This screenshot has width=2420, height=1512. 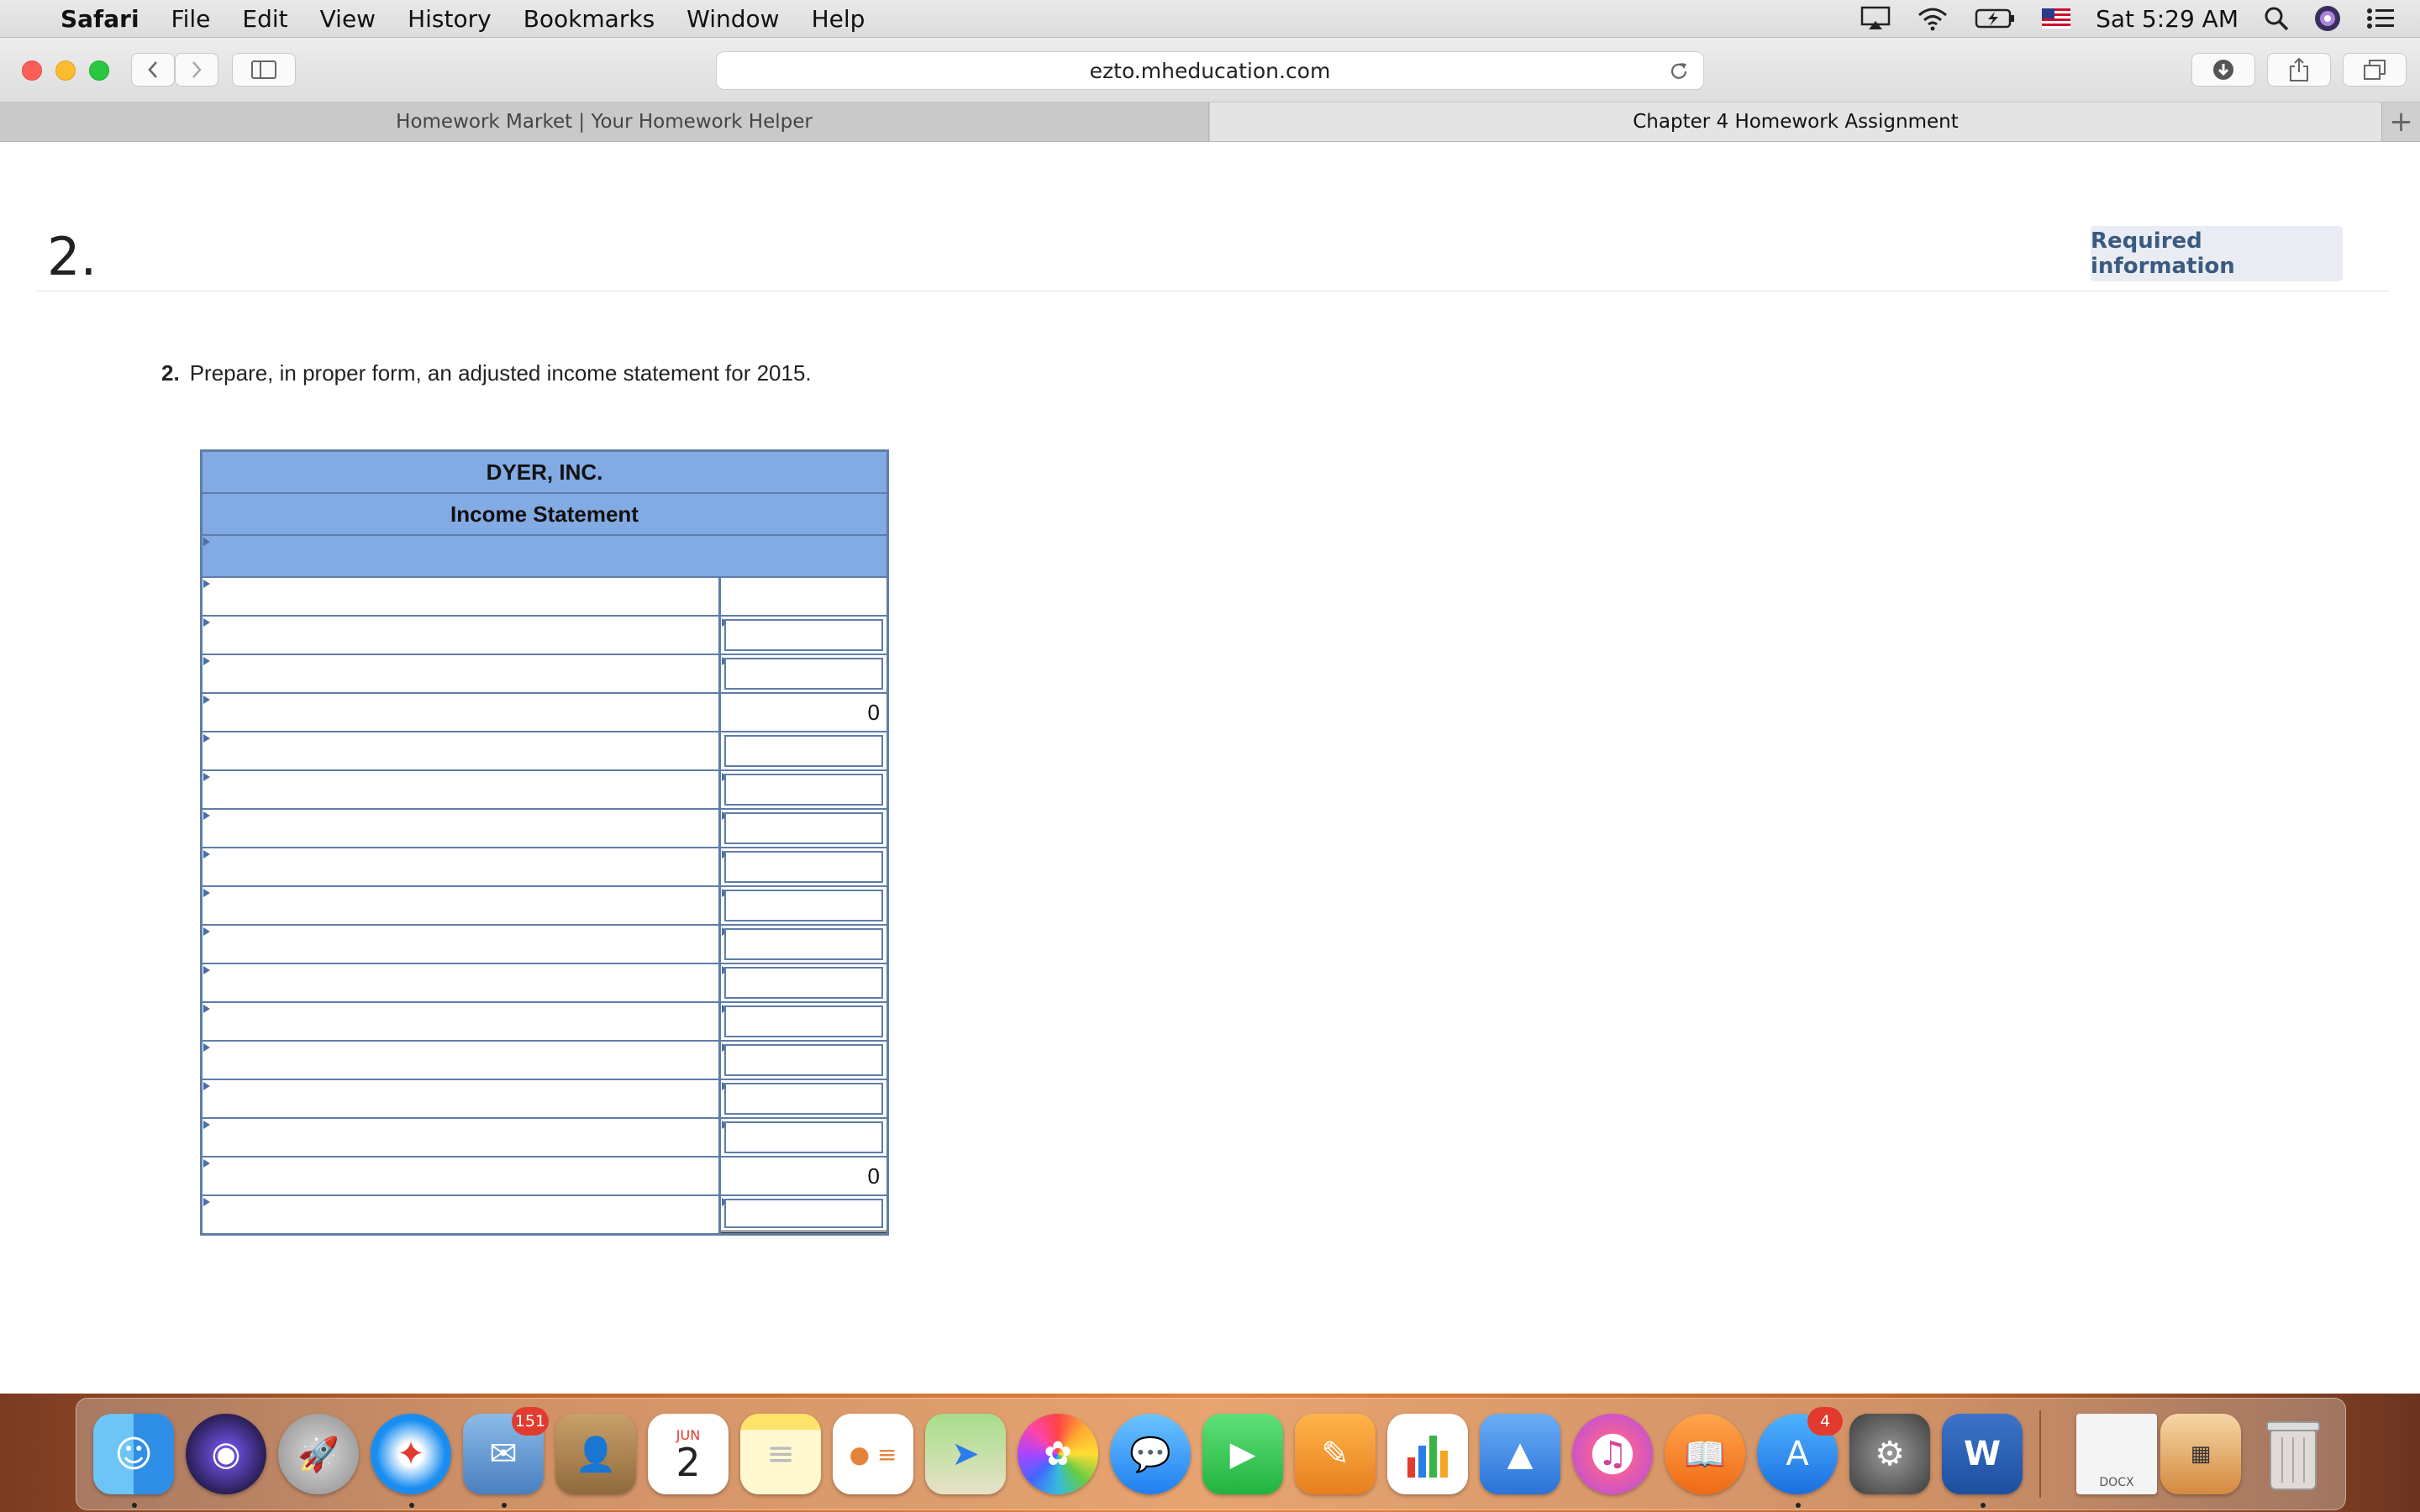 I want to click on menu-app-safari: Safari, so click(x=99, y=19).